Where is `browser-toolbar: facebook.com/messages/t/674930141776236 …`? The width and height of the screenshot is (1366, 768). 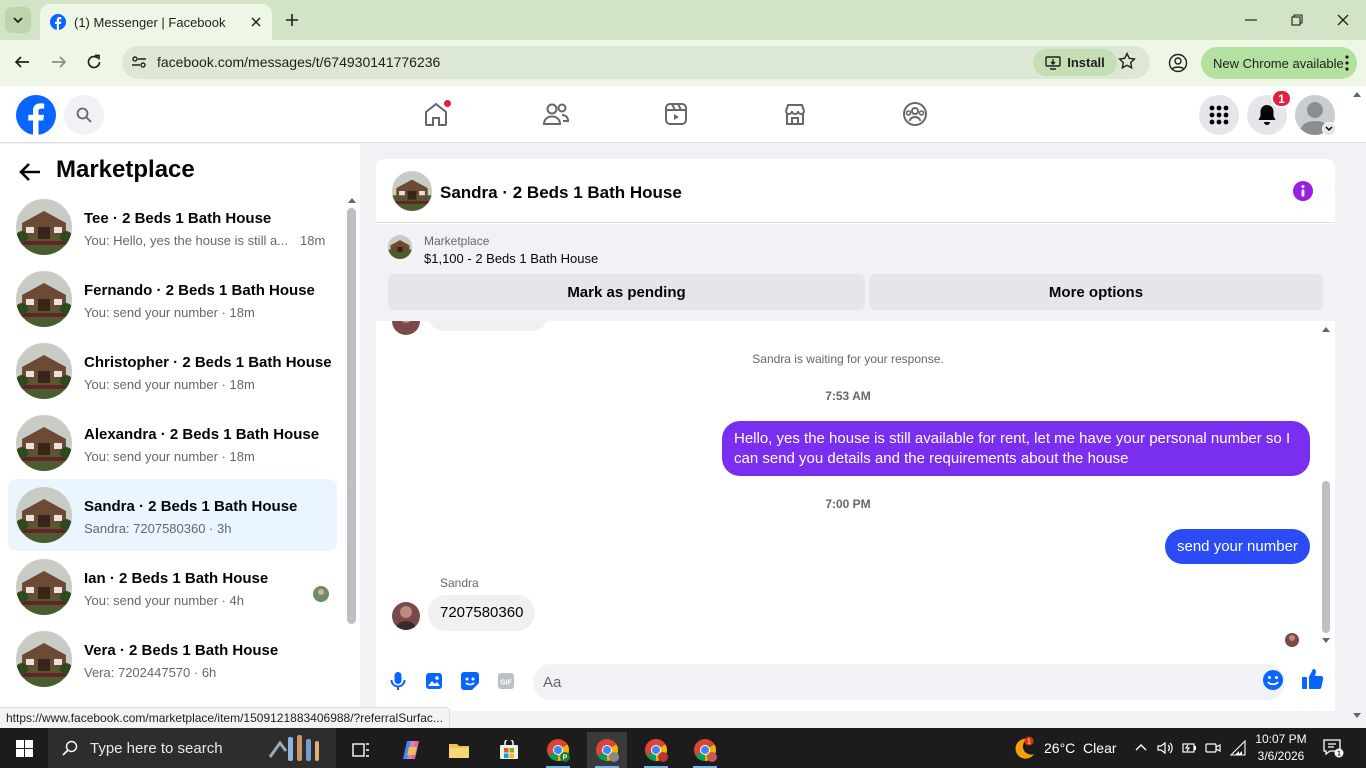 browser-toolbar: facebook.com/messages/t/674930141776236 … is located at coordinates (683, 63).